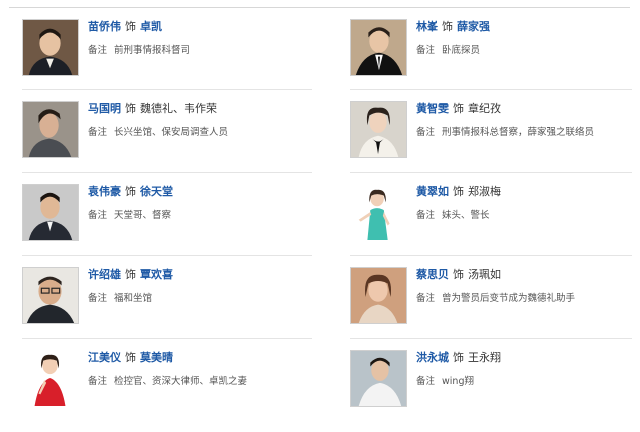  What do you see at coordinates (432, 274) in the screenshot?
I see `actor-name-link: 蔡思贝` at bounding box center [432, 274].